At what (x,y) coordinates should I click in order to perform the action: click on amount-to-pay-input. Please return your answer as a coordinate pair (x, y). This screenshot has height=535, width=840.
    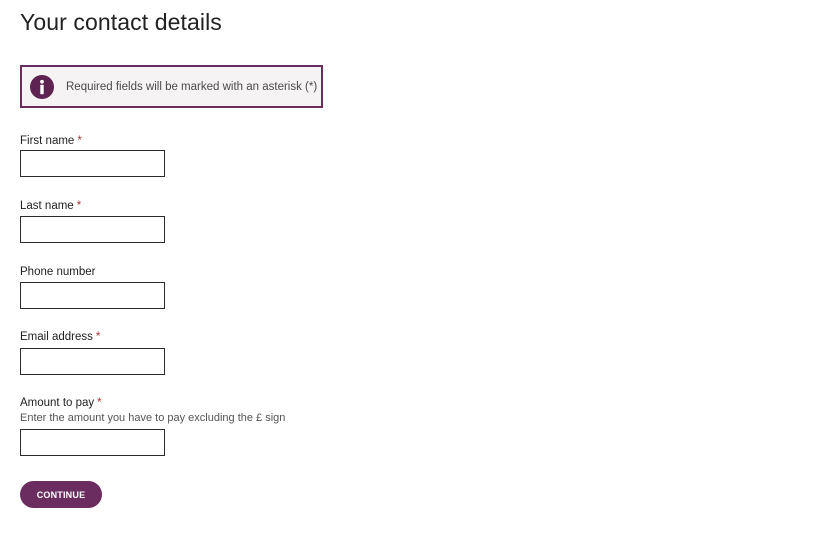
    Looking at the image, I should click on (92, 442).